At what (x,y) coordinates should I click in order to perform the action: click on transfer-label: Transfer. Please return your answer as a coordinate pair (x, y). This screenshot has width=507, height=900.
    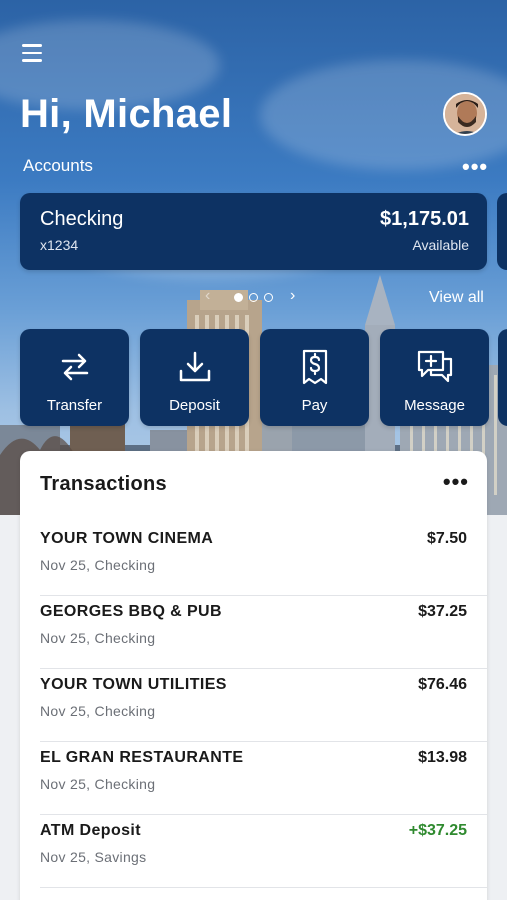
    Looking at the image, I should click on (74, 405).